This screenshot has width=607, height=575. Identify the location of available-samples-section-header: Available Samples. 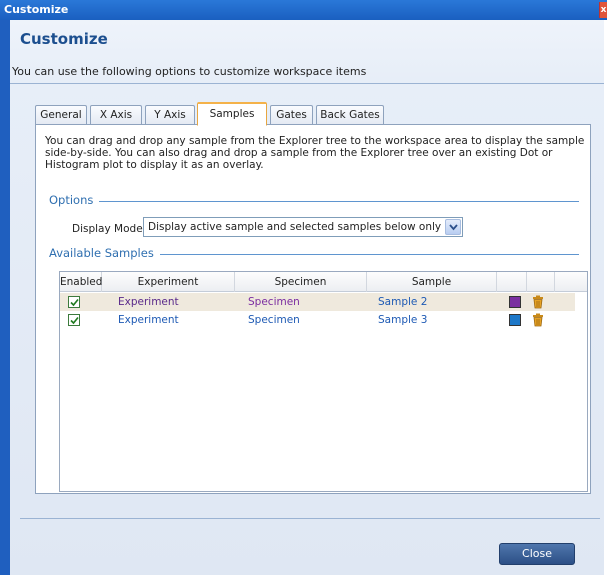
(314, 254).